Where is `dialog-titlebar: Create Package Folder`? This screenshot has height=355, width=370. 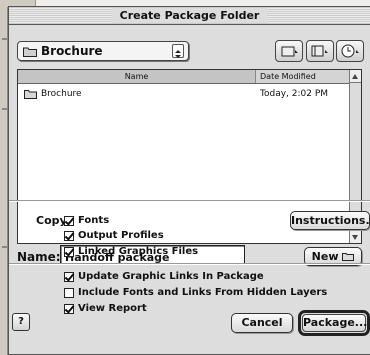
dialog-titlebar: Create Package Folder is located at coordinates (189, 16).